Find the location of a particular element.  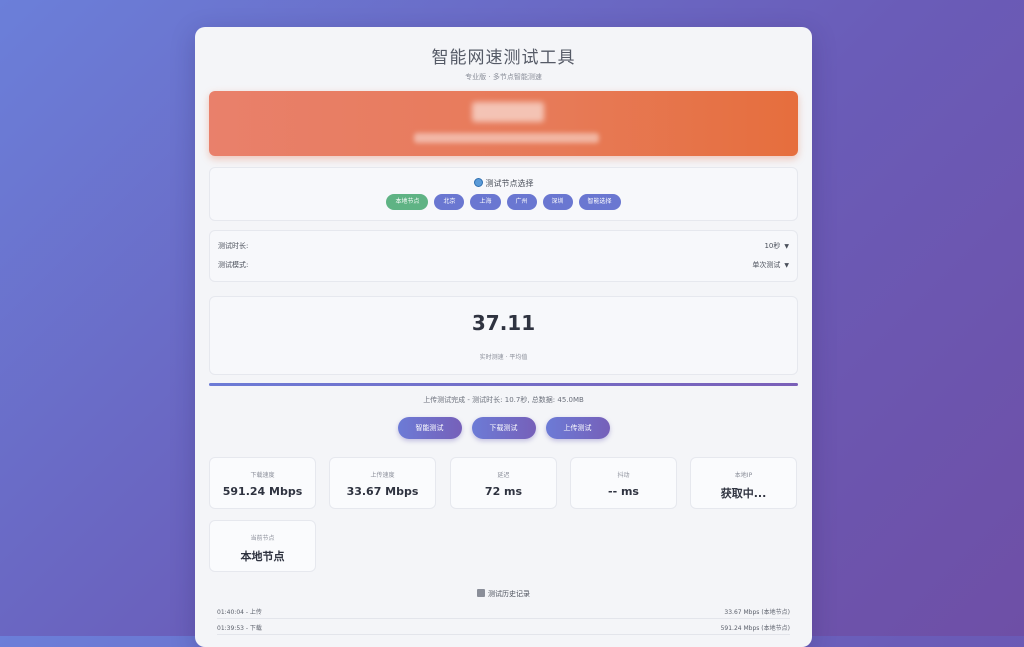

blurred-username is located at coordinates (508, 112).